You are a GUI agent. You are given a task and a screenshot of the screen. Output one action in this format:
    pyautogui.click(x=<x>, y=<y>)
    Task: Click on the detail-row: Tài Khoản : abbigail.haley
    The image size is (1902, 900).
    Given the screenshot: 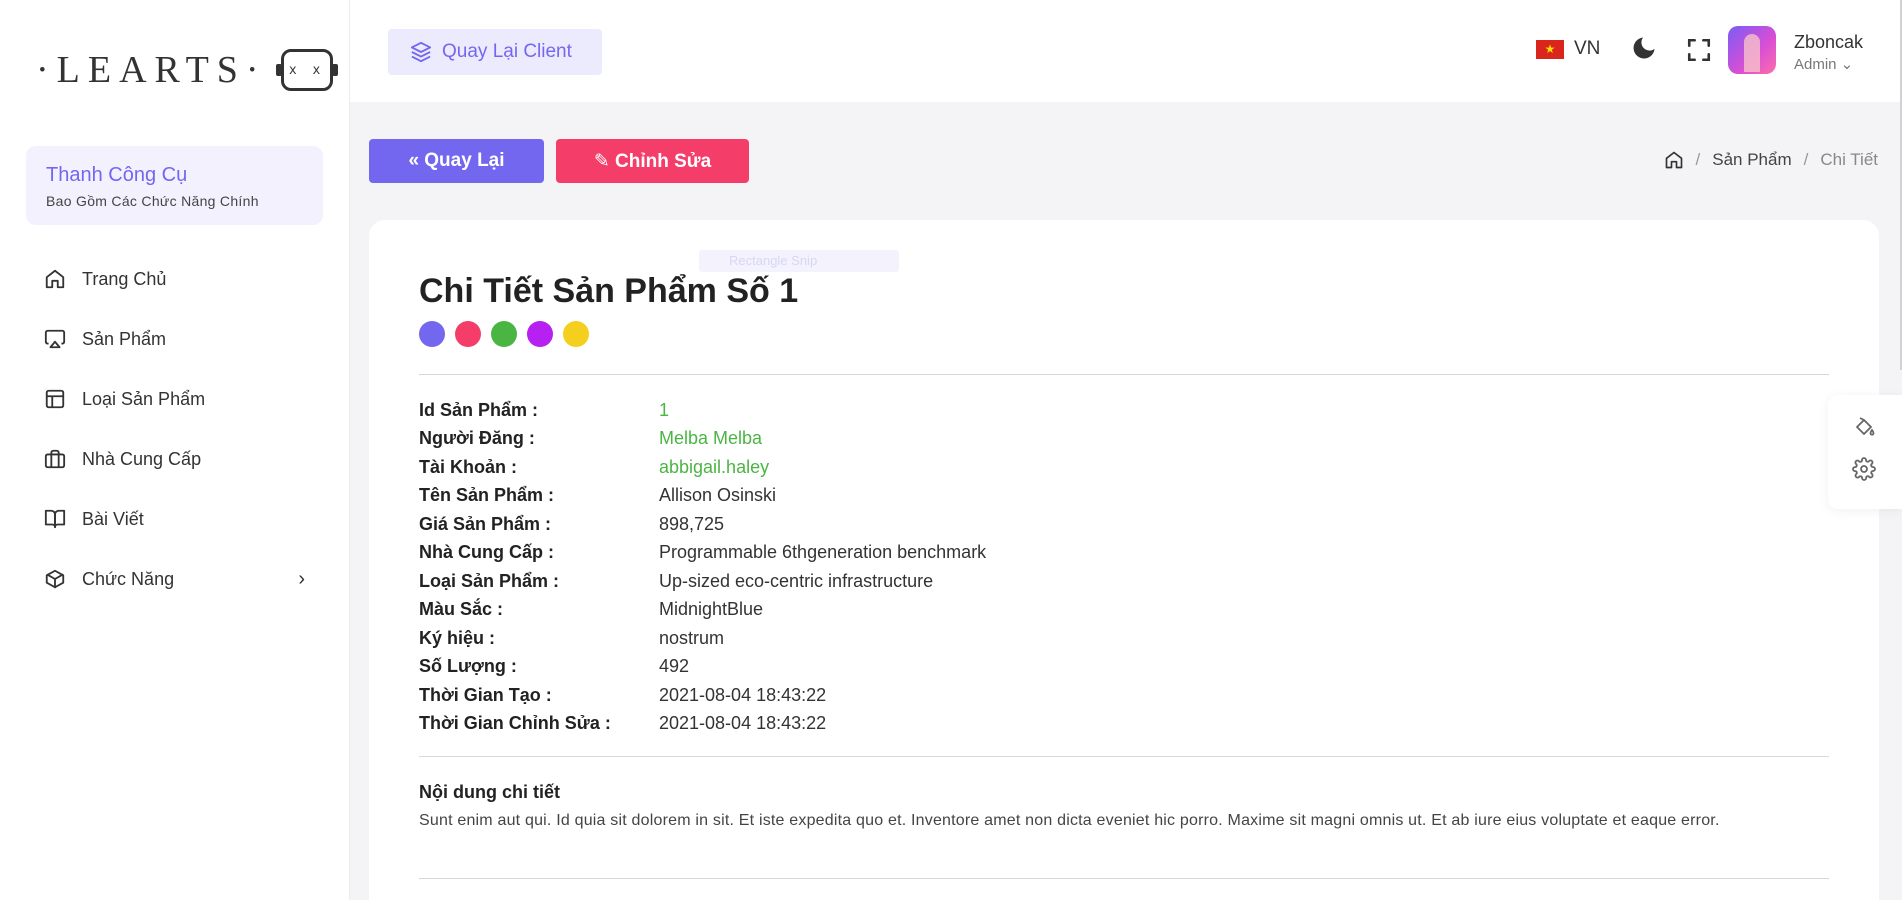 What is the action you would take?
    pyautogui.click(x=702, y=467)
    